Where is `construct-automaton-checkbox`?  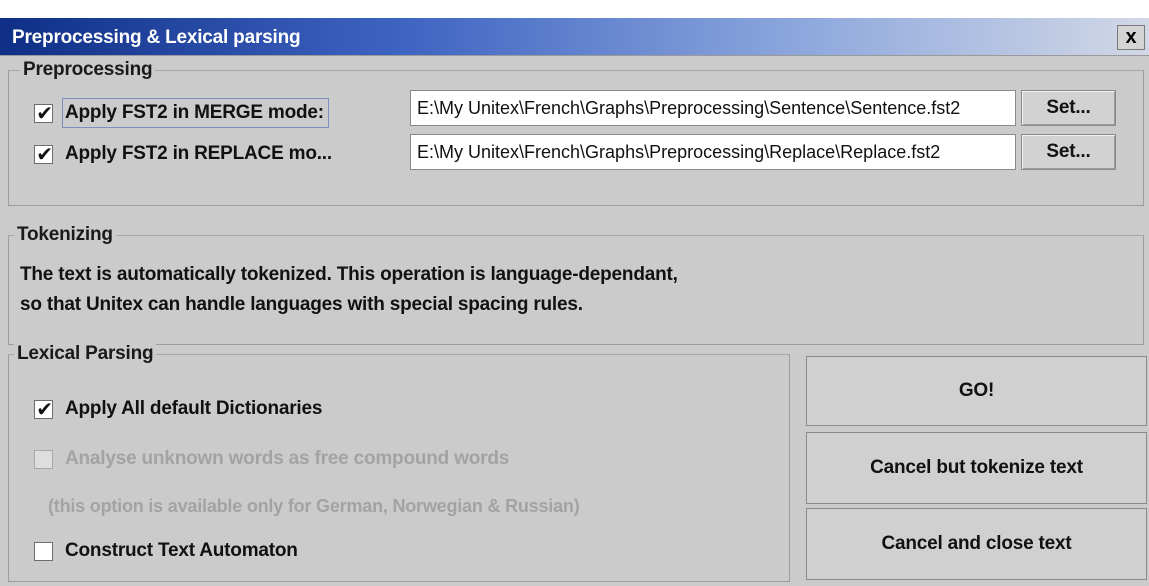
construct-automaton-checkbox is located at coordinates (43, 551).